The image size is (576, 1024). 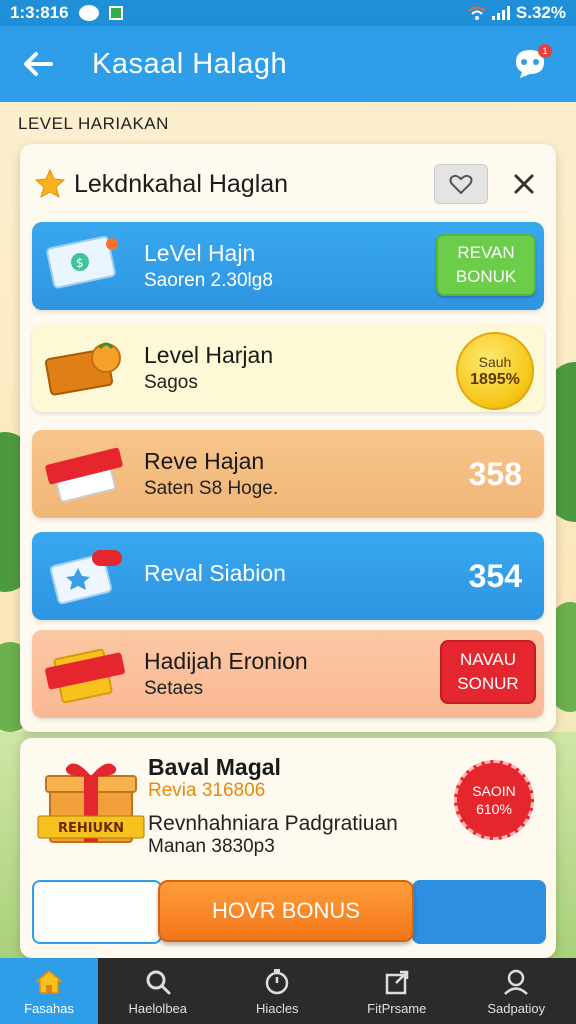 What do you see at coordinates (288, 266) in the screenshot?
I see `level-row: $ LeVel Hajn Saoren 2.30lg8 REVAN BONUK` at bounding box center [288, 266].